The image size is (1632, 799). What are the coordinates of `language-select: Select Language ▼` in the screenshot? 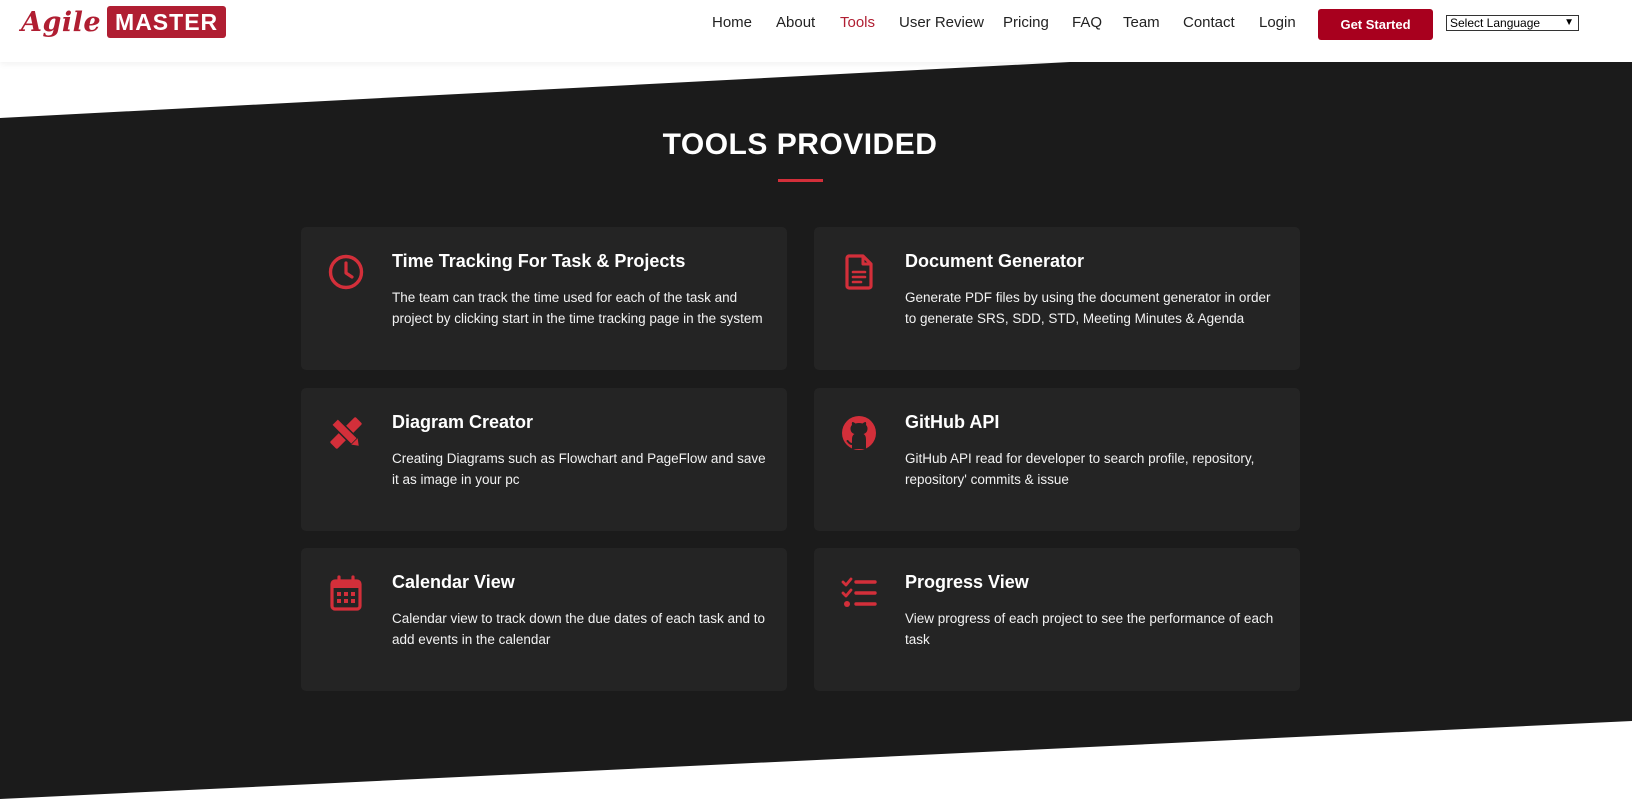 It's located at (1512, 23).